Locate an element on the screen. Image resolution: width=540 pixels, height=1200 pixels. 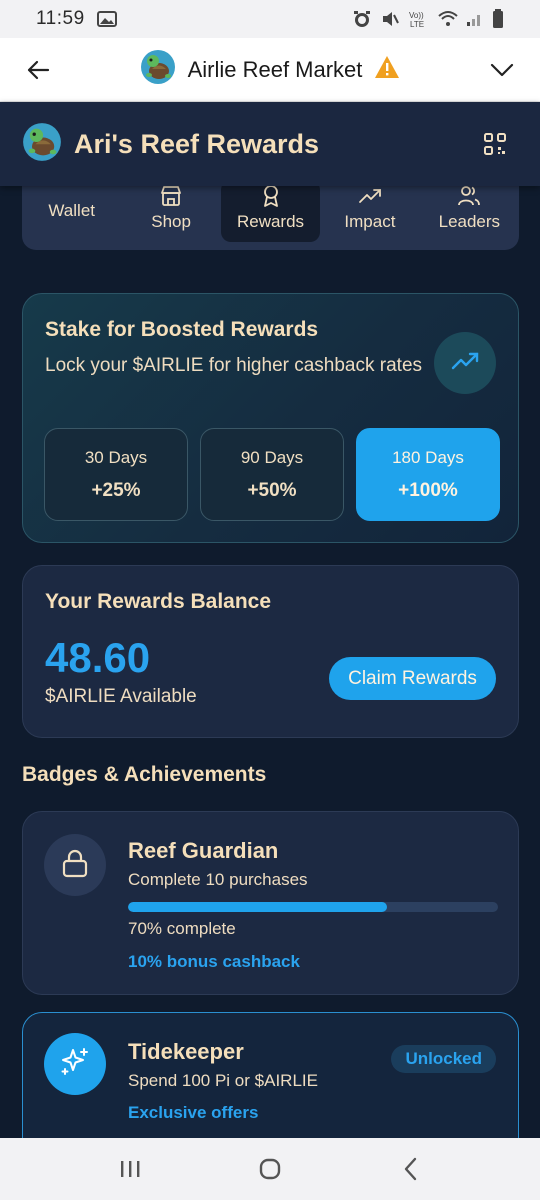
system-nav-bar is located at coordinates (270, 1169).